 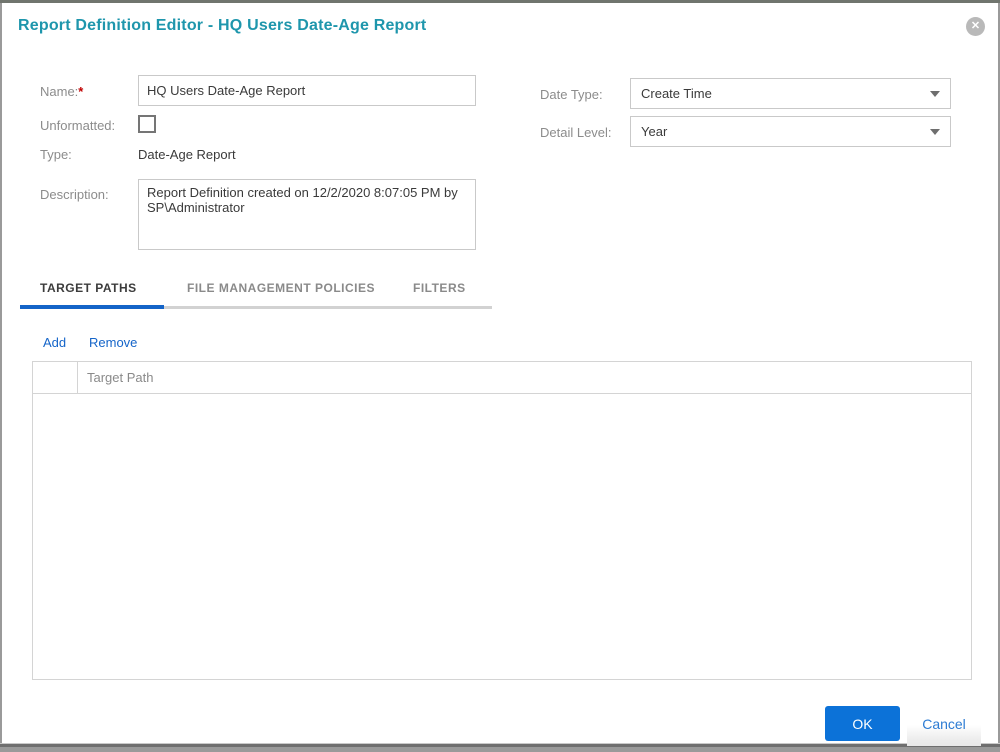 I want to click on tab-filters: FILTERS, so click(x=439, y=288).